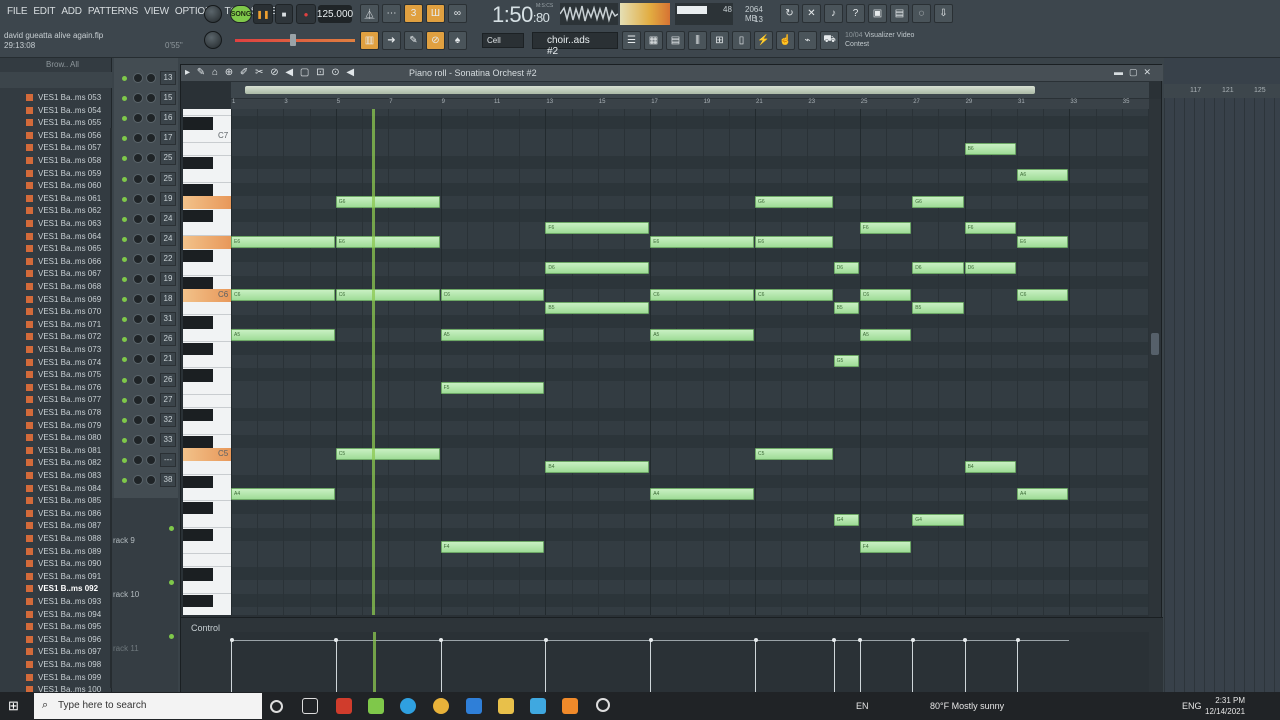 Image resolution: width=1280 pixels, height=720 pixels. What do you see at coordinates (71, 11) in the screenshot?
I see `menu-add: ADD` at bounding box center [71, 11].